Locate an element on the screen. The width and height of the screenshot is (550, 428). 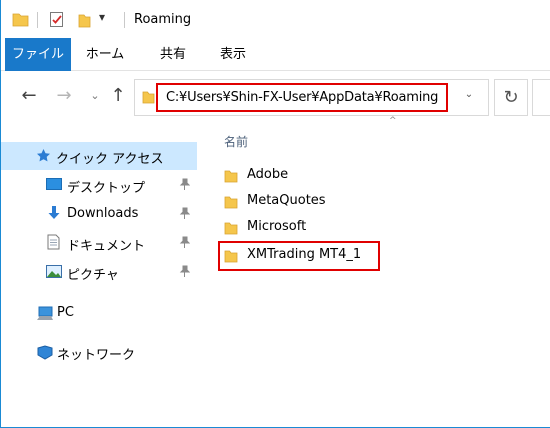
address-path: C:¥Users¥Shin-FX-User¥AppData¥Roaming is located at coordinates (302, 97).